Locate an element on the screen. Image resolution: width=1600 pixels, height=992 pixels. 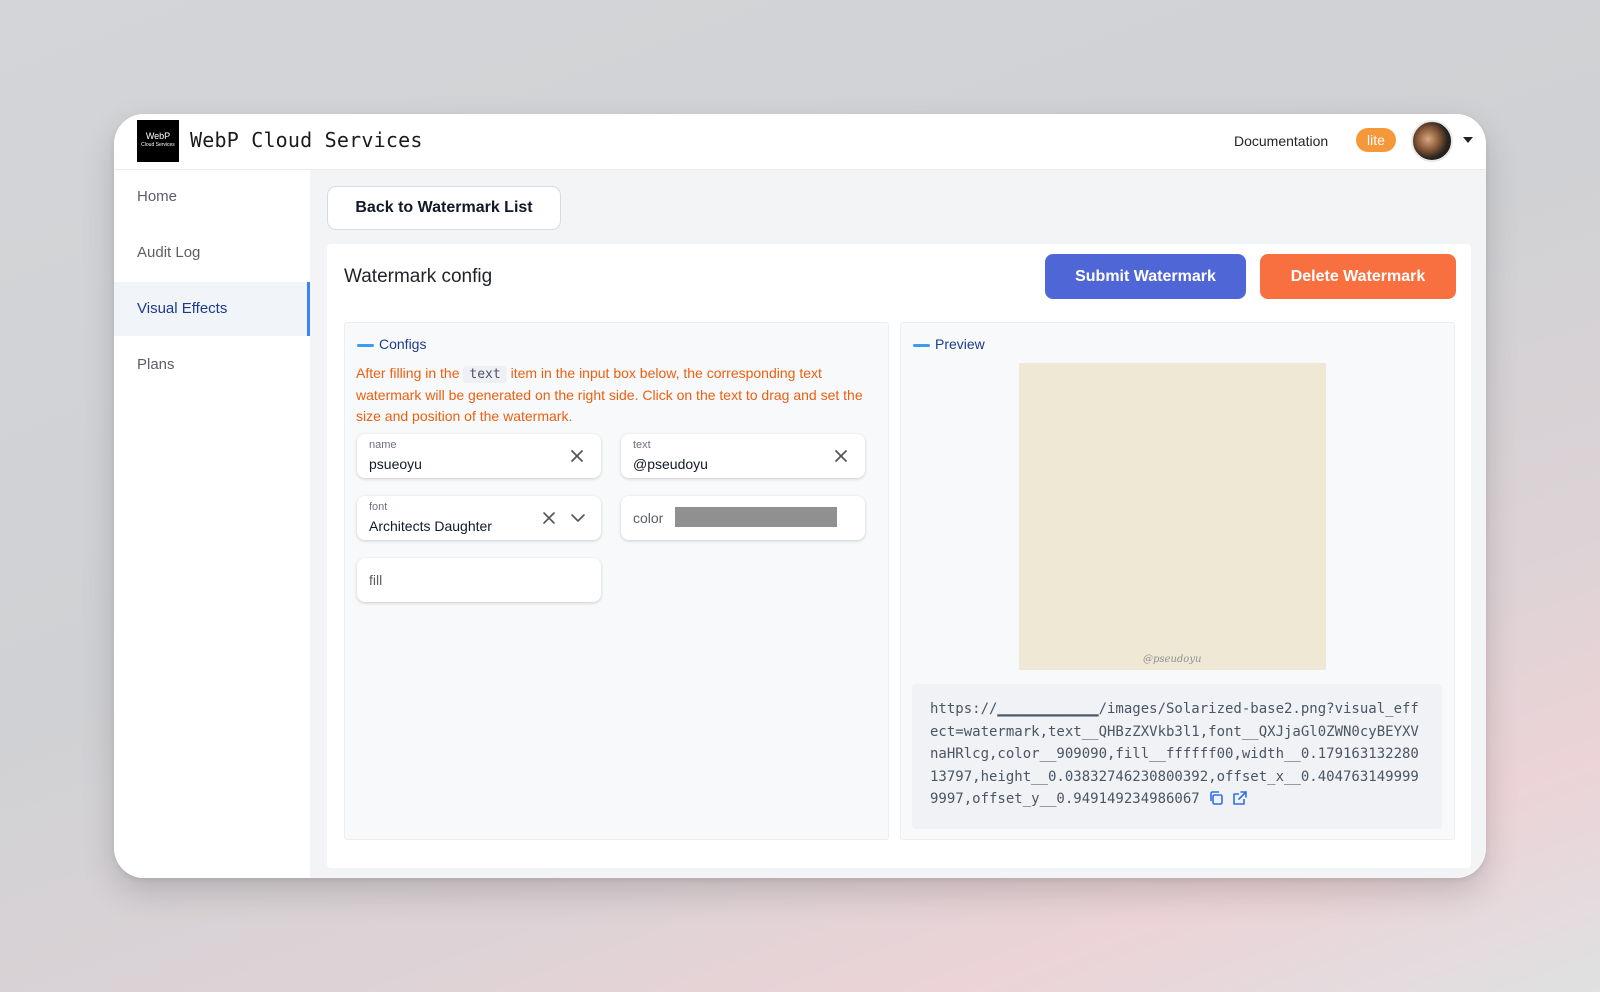
delete-watermark-button: Delete Watermark is located at coordinates (1358, 276).